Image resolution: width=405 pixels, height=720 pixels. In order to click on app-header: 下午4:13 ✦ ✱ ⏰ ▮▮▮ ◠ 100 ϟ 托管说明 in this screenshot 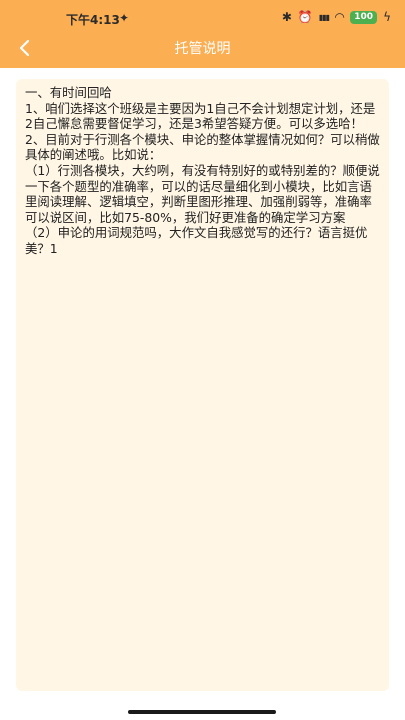, I will do `click(202, 34)`.